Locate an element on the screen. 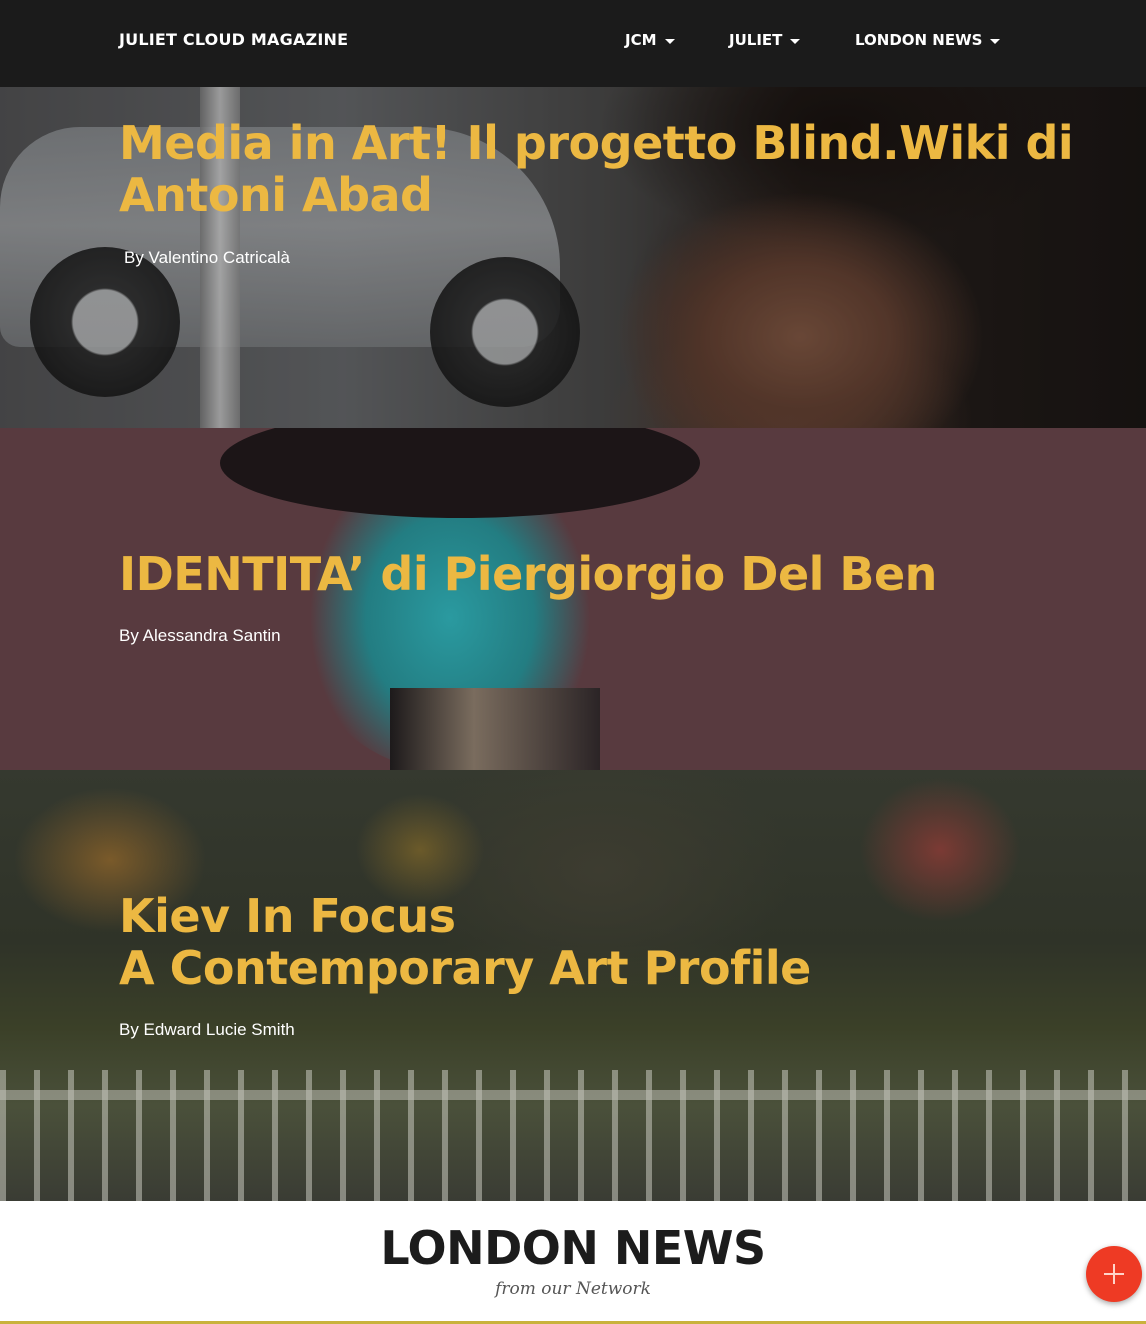 Image resolution: width=1146 pixels, height=1324 pixels. nav-dropdown-london-news: LONDON NEWS is located at coordinates (928, 40).